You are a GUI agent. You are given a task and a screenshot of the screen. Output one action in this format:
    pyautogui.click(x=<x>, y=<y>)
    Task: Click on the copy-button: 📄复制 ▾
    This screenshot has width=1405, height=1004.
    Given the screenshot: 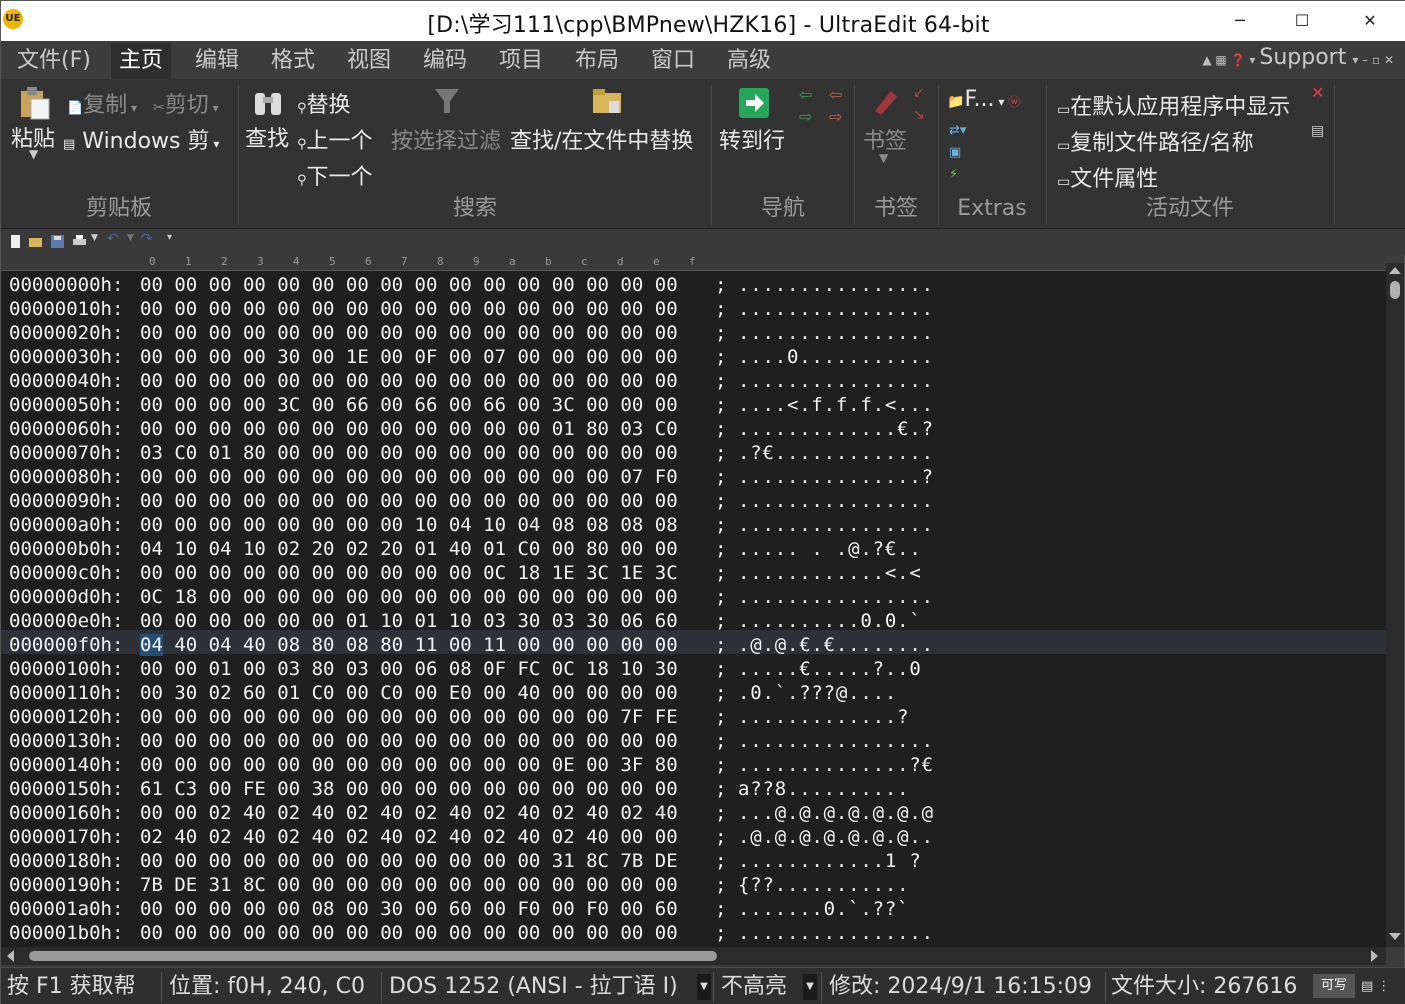 What is the action you would take?
    pyautogui.click(x=102, y=103)
    